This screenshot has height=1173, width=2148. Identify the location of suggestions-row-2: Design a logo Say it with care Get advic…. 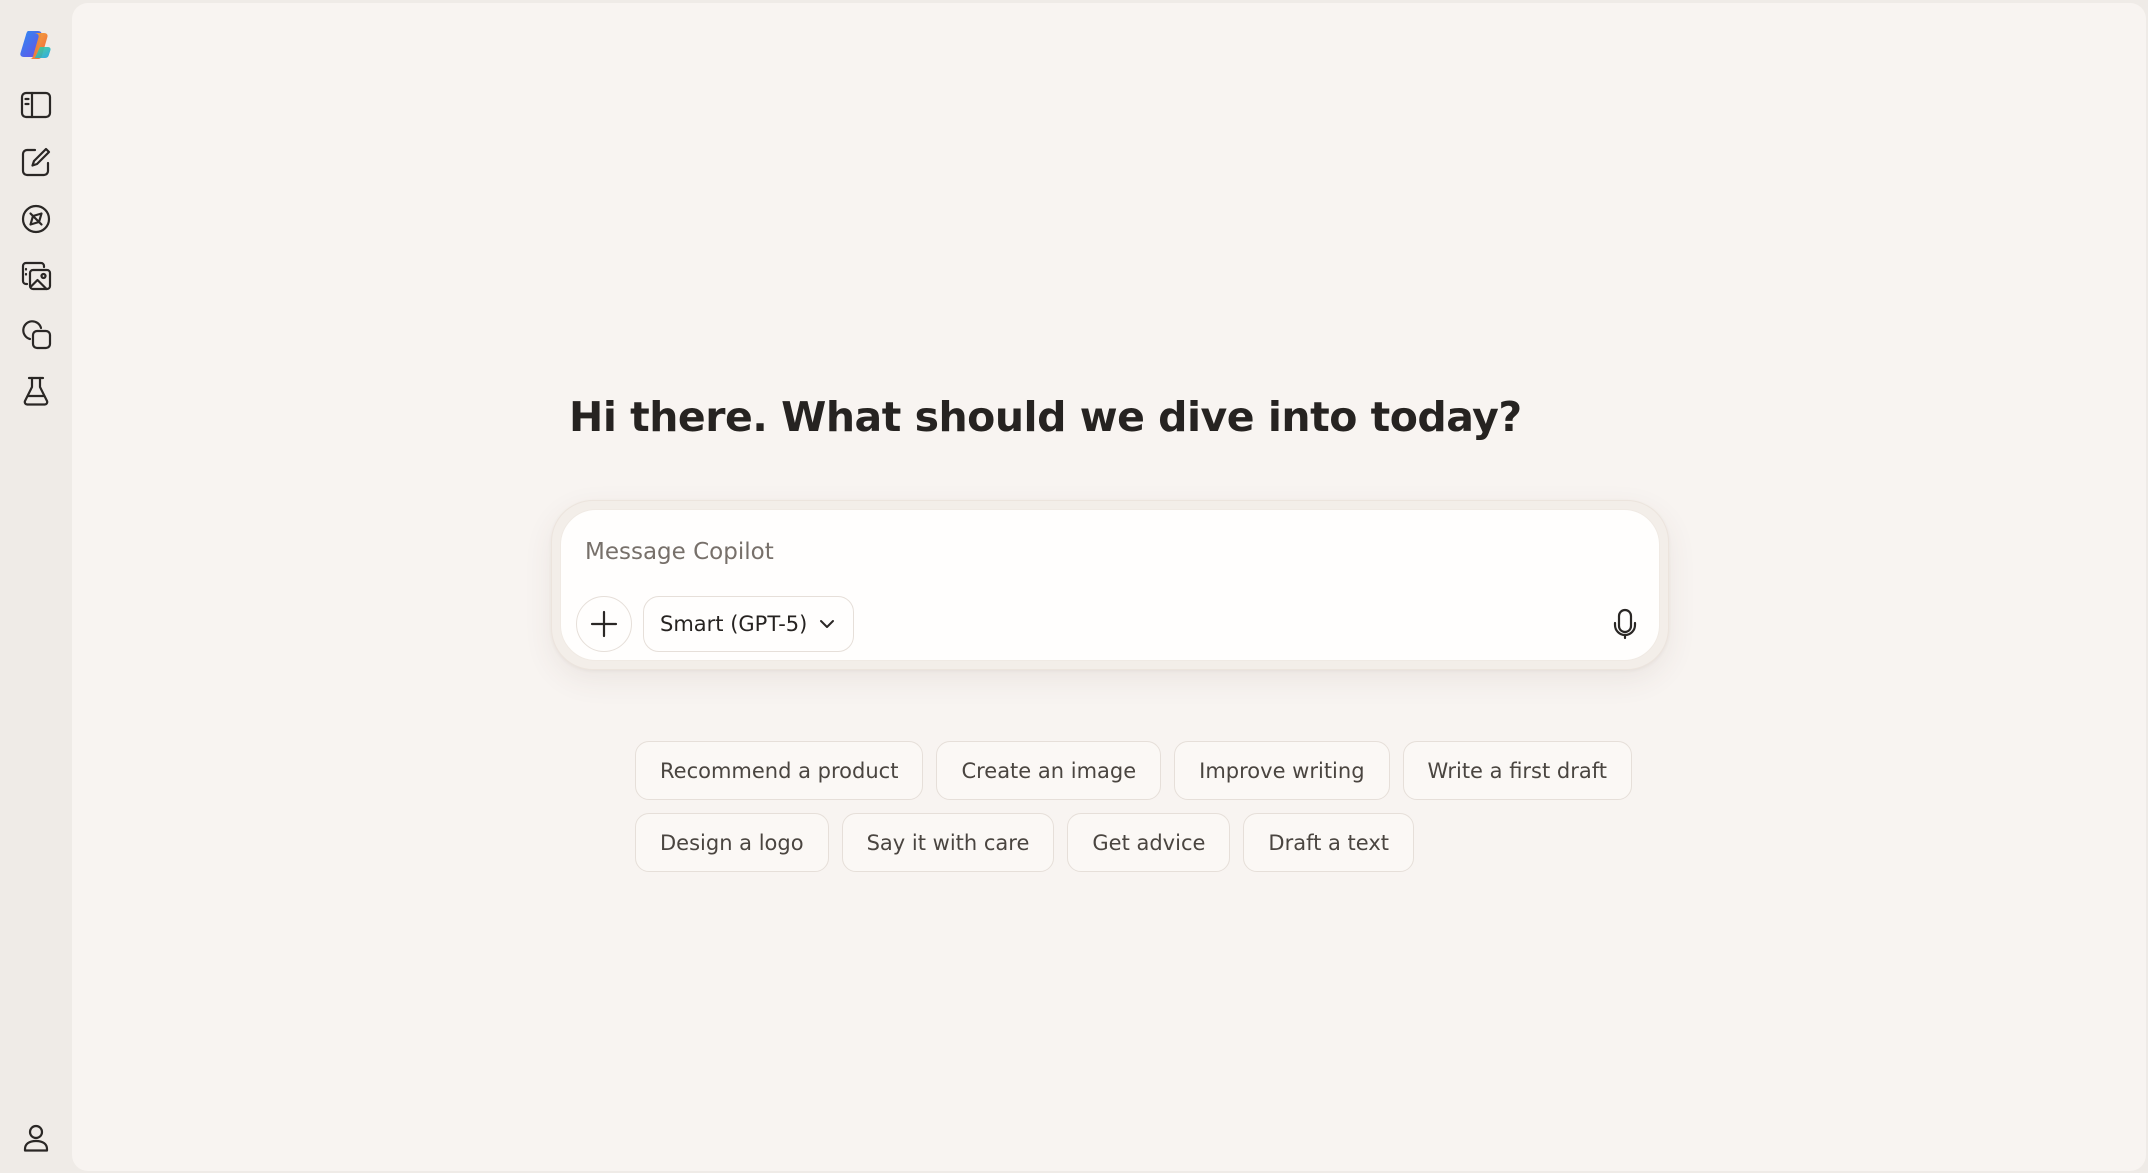
(1025, 842).